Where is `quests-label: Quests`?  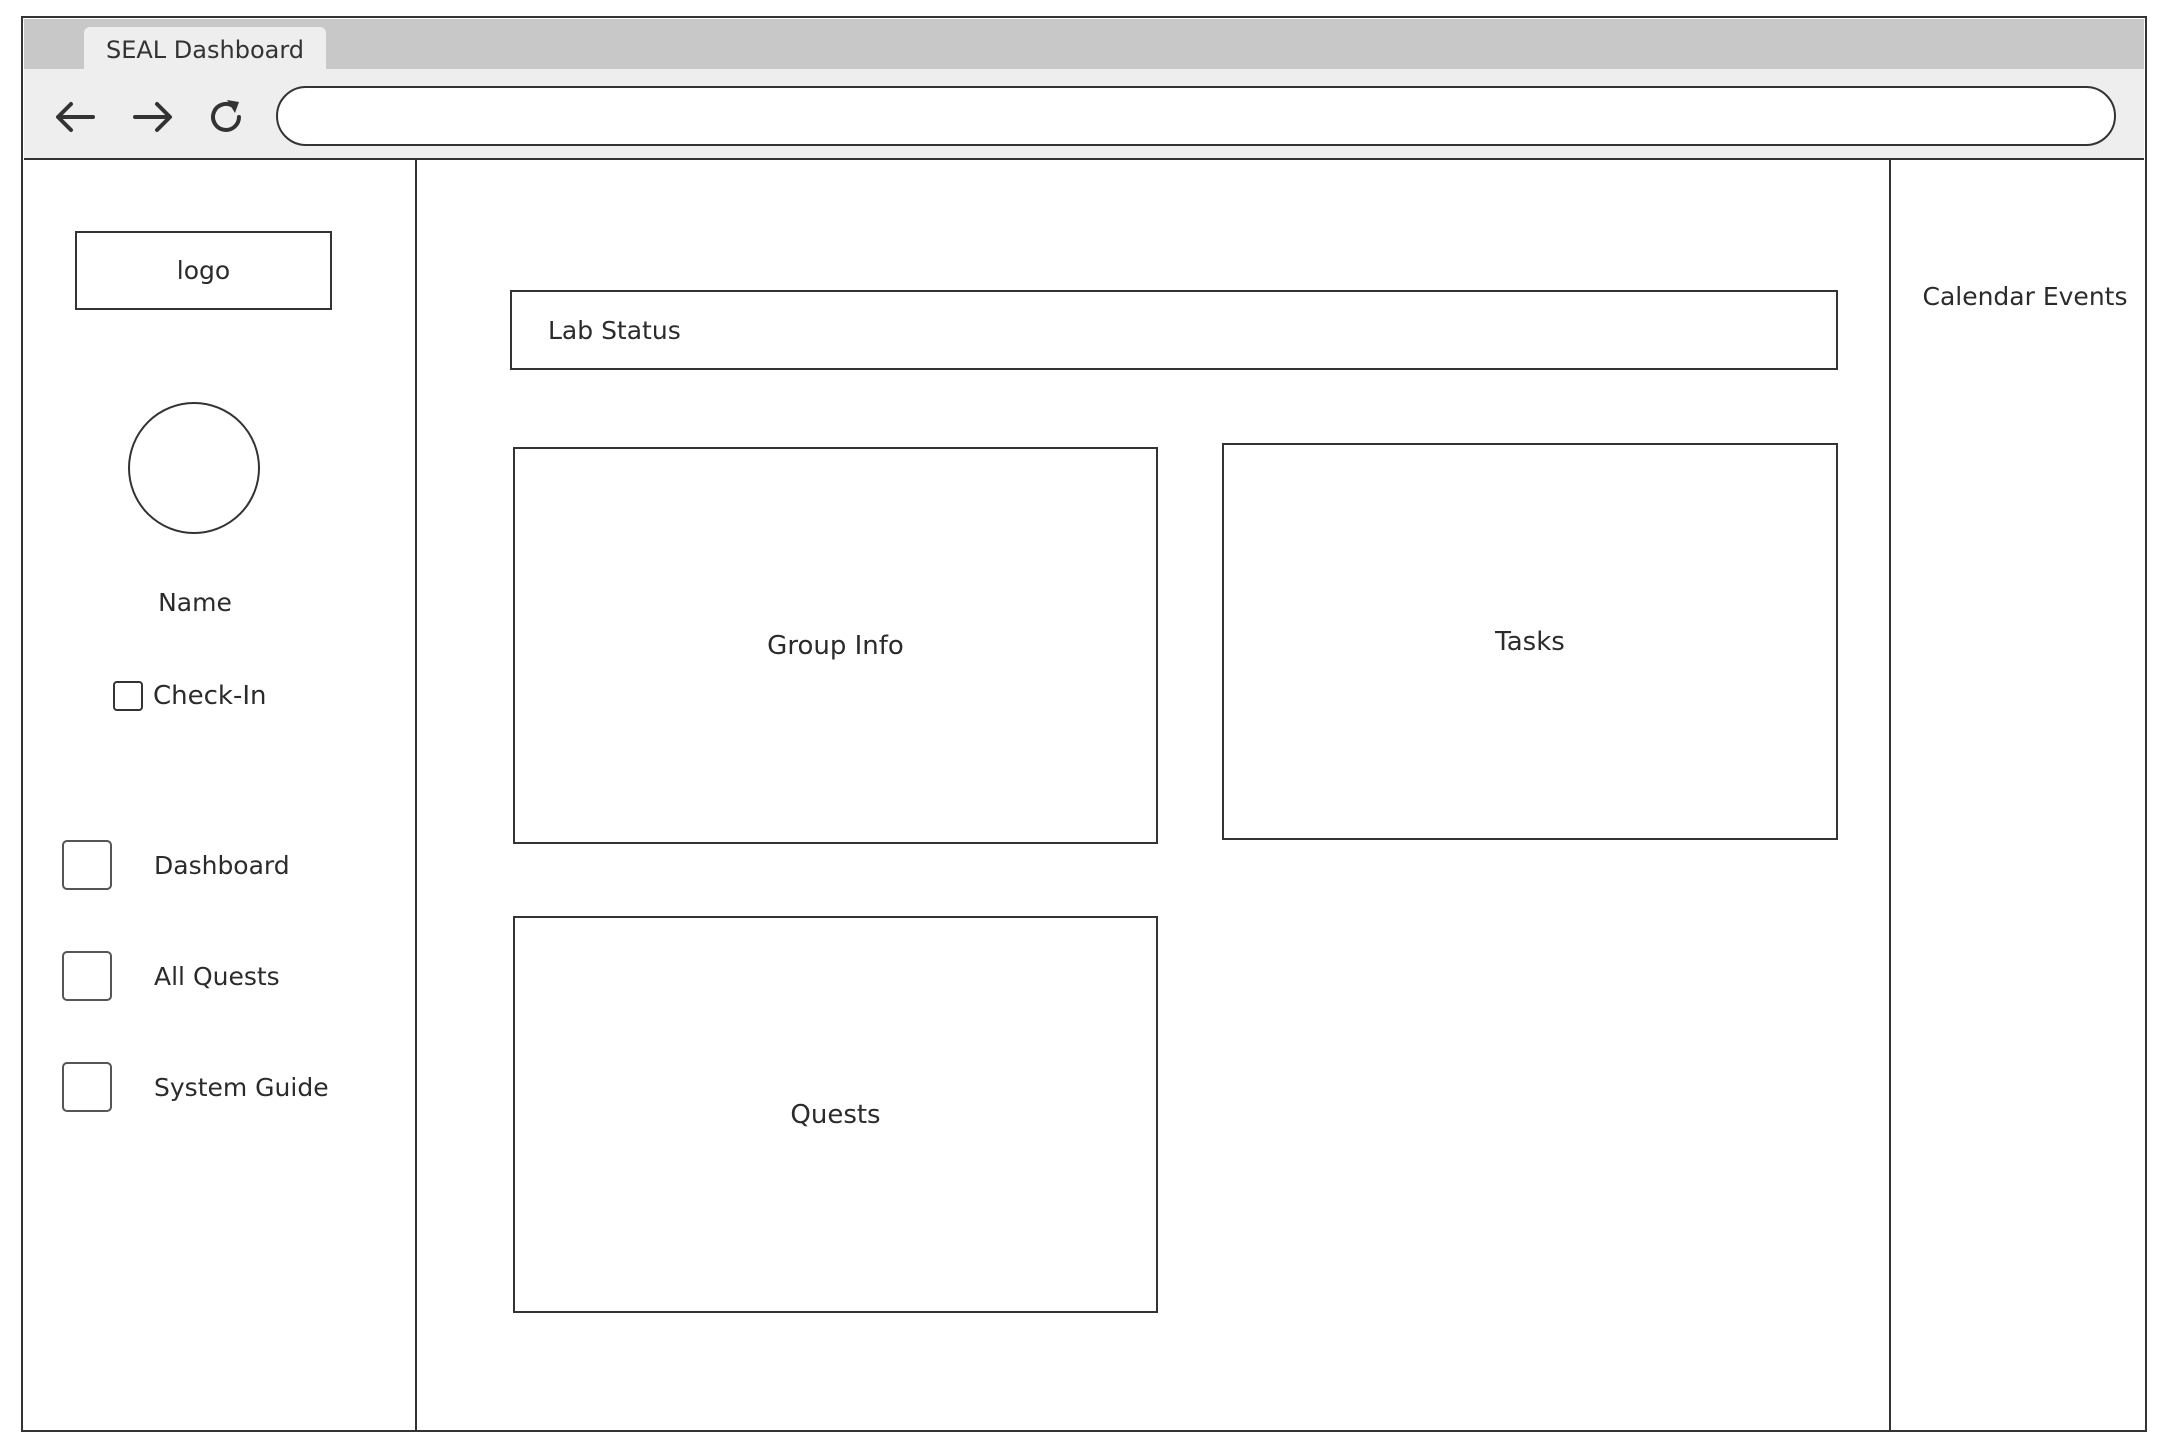
quests-label: Quests is located at coordinates (835, 1114).